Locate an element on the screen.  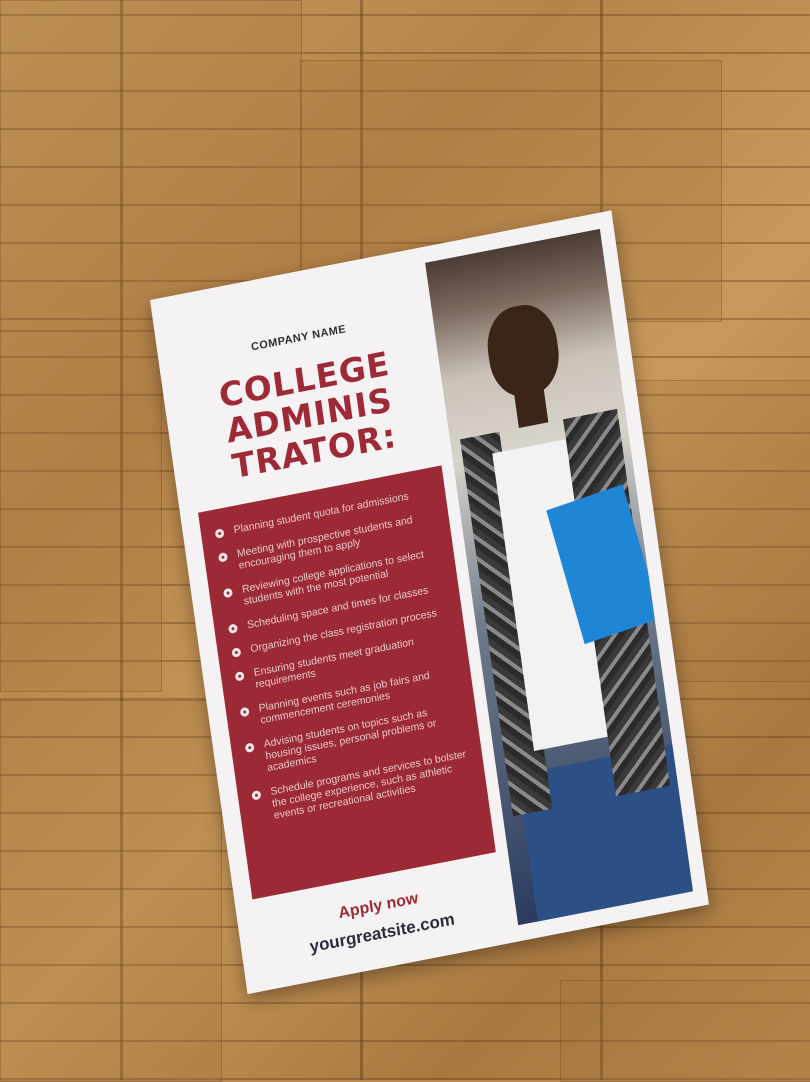
flyer-title: COLLEGE ADMINIS TRATOR: is located at coordinates (309, 415).